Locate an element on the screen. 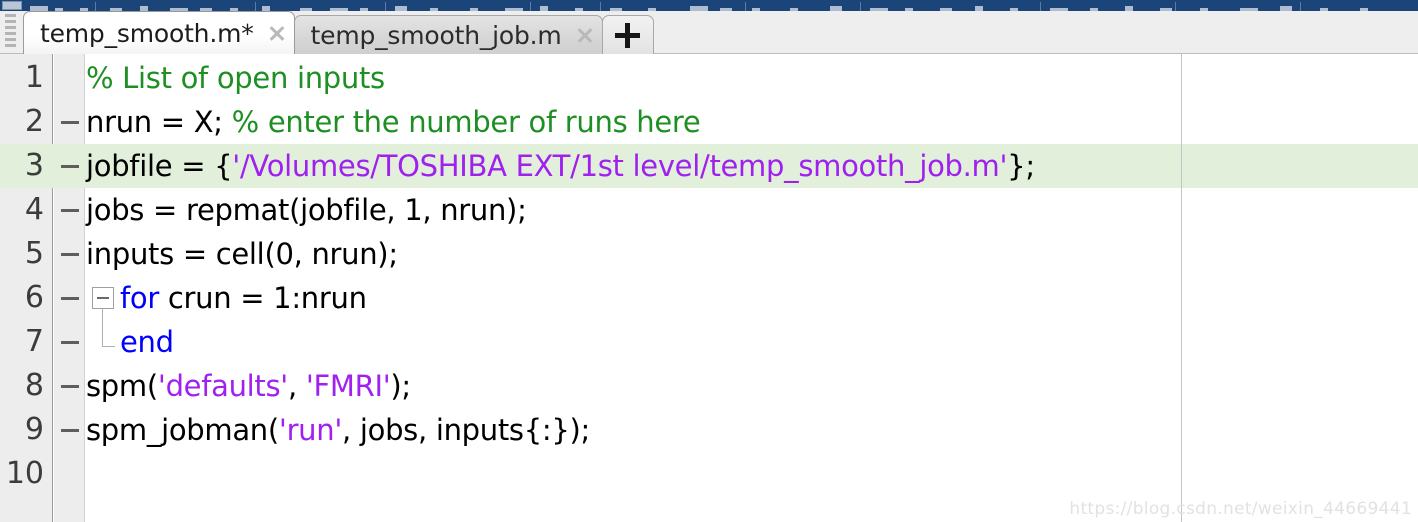  code-line-row: 5 inputs = cell(0, nrun); is located at coordinates (709, 254).